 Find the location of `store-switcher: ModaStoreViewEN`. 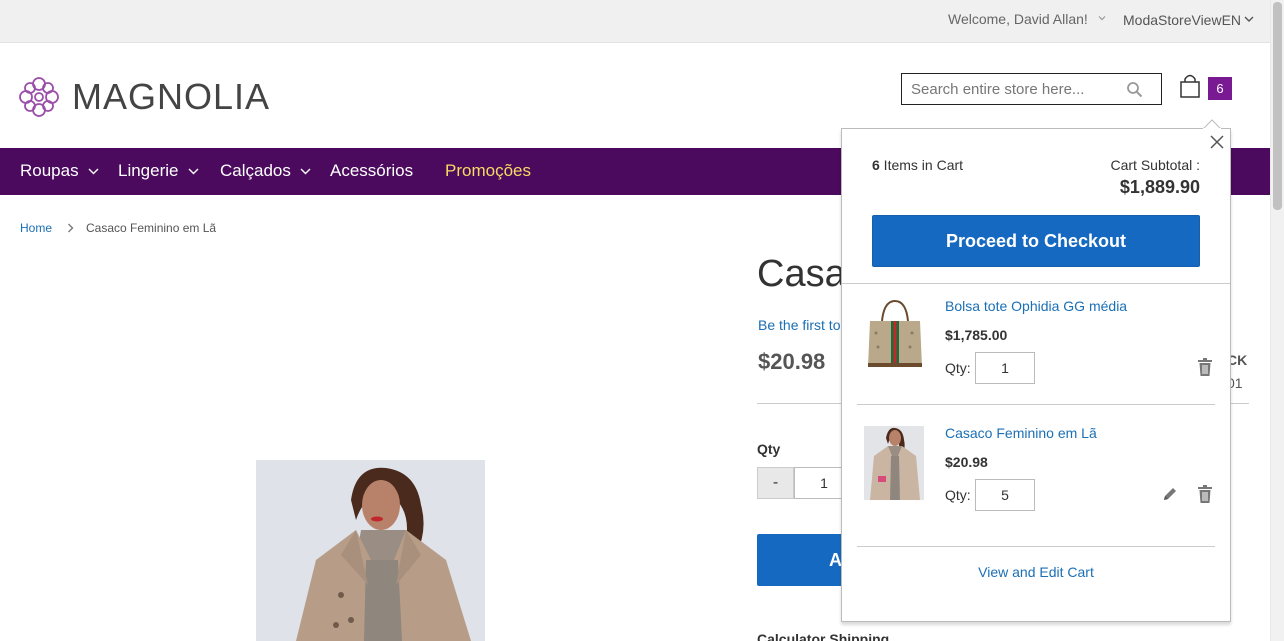

store-switcher: ModaStoreViewEN is located at coordinates (1182, 20).